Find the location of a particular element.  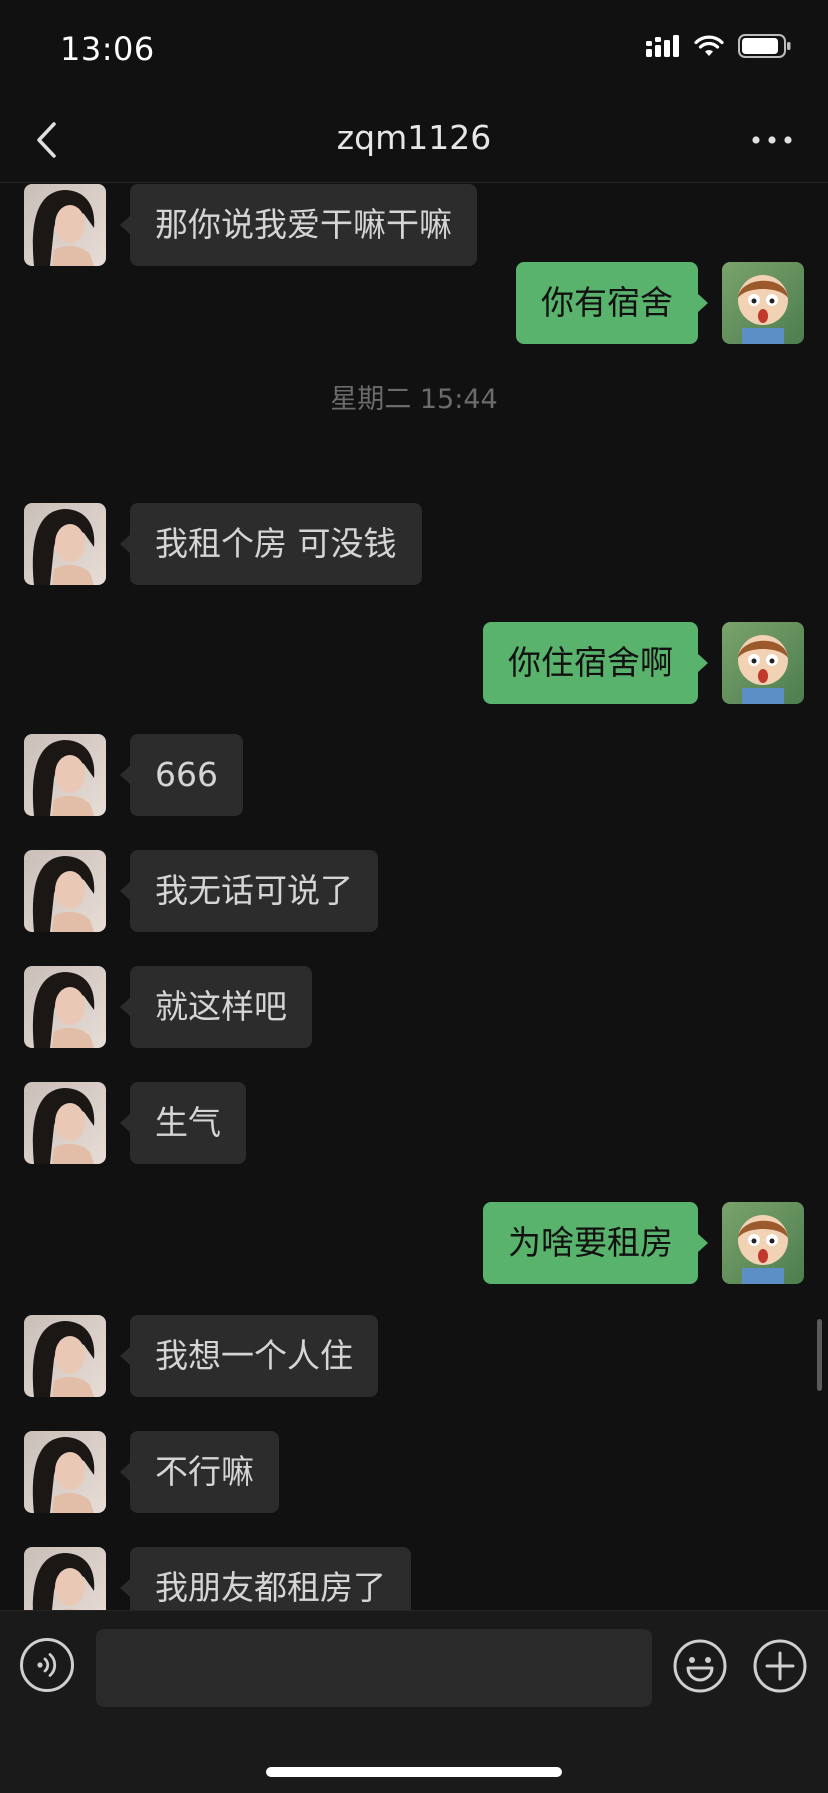

nav-bar: zqm1126 is located at coordinates (414, 141).